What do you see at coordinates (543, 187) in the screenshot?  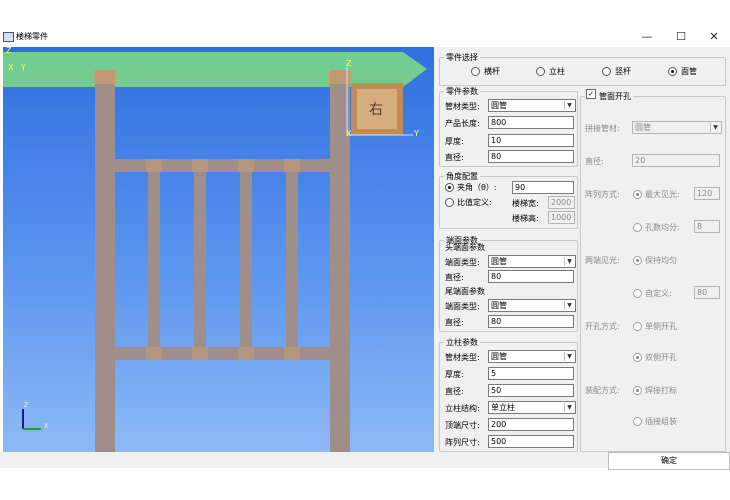 I see `angle-input: 90` at bounding box center [543, 187].